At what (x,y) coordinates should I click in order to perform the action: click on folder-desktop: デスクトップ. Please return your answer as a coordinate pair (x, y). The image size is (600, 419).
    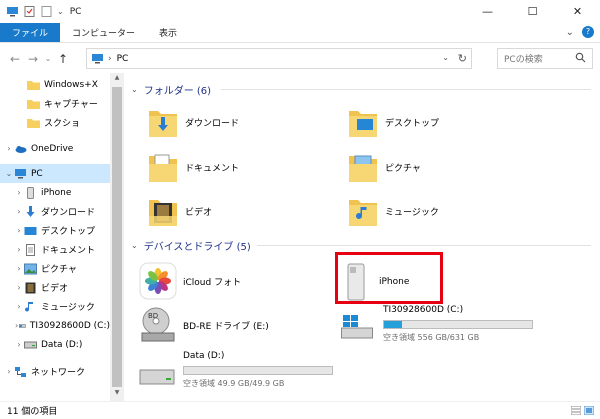
    Looking at the image, I should click on (393, 122).